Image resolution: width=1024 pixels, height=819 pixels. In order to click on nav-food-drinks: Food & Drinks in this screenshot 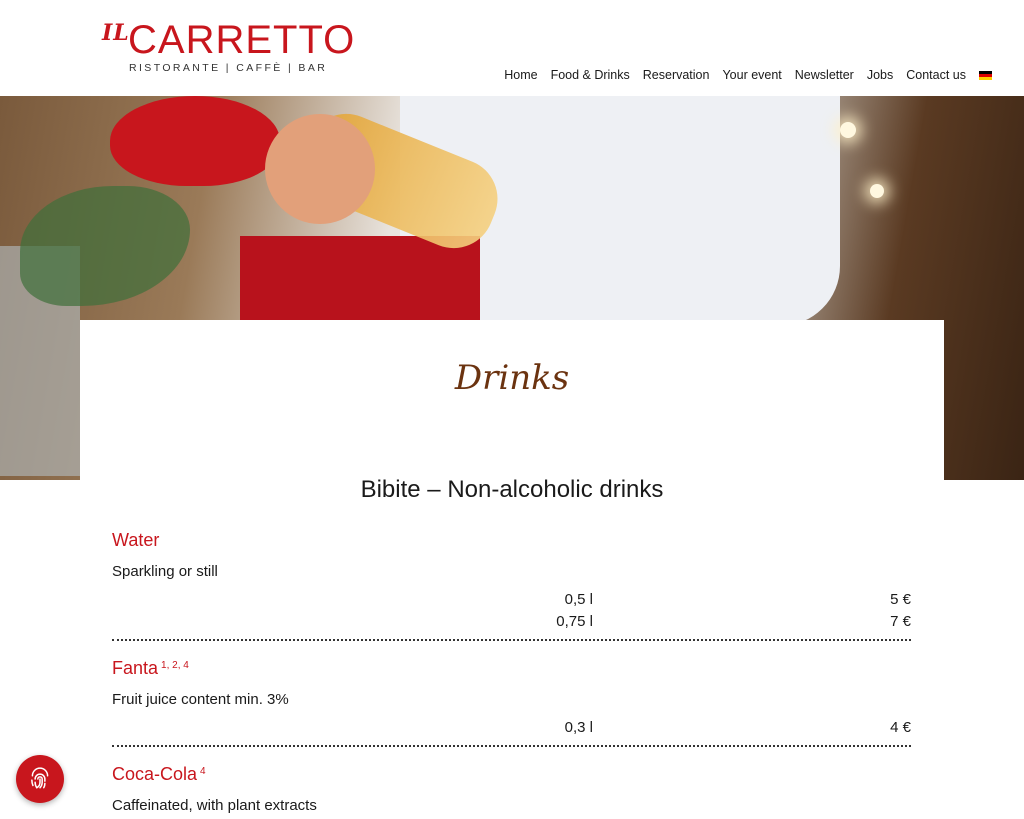, I will do `click(590, 75)`.